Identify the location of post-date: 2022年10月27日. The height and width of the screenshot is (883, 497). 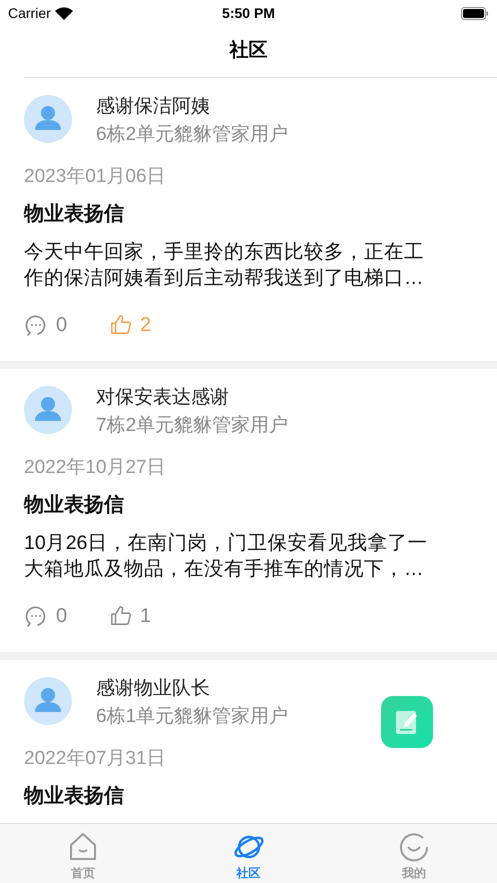
(95, 468).